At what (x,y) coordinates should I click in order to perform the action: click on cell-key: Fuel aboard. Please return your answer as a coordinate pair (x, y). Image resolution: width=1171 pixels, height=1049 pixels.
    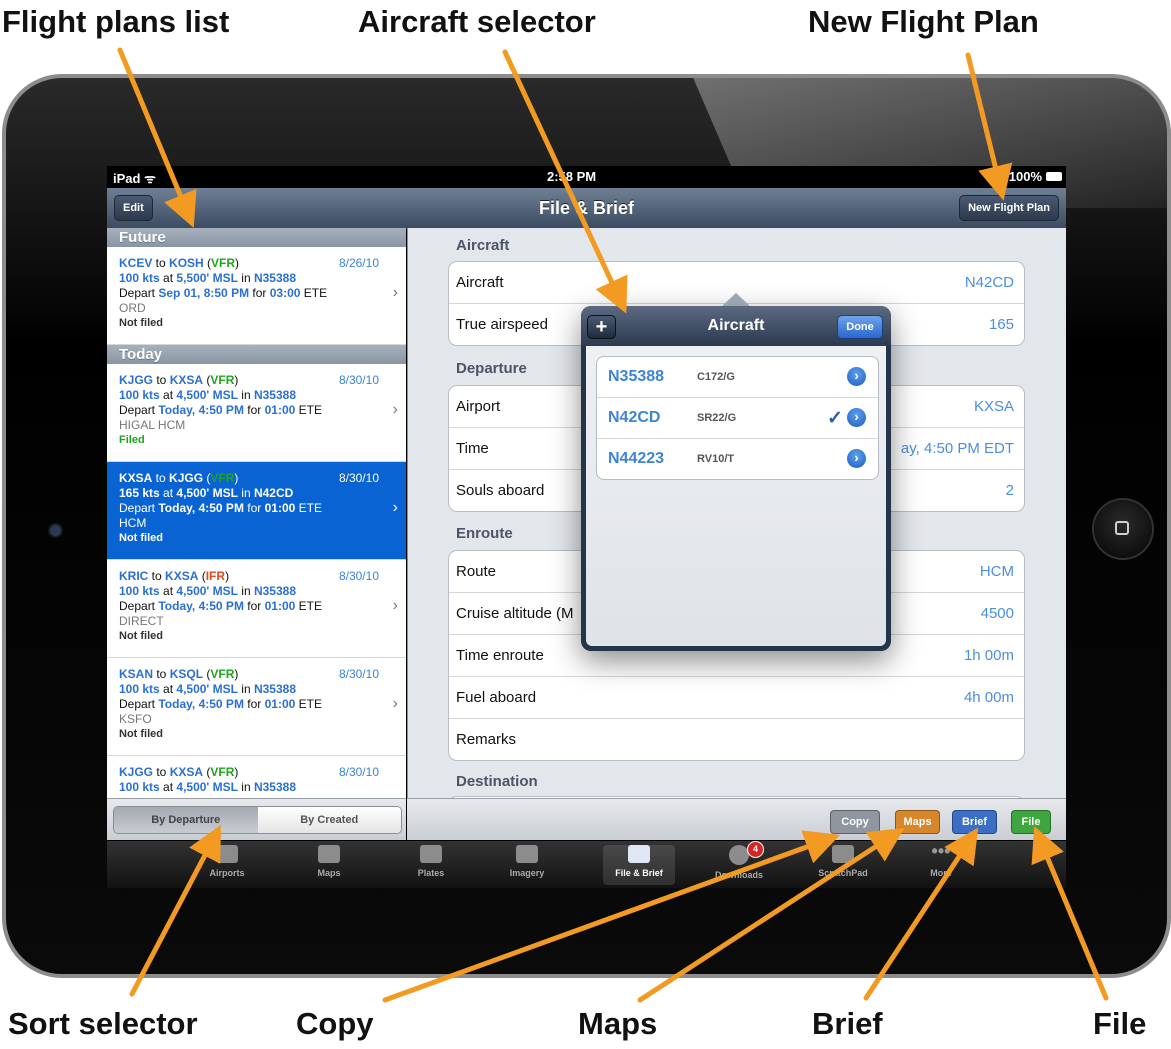
    Looking at the image, I should click on (496, 697).